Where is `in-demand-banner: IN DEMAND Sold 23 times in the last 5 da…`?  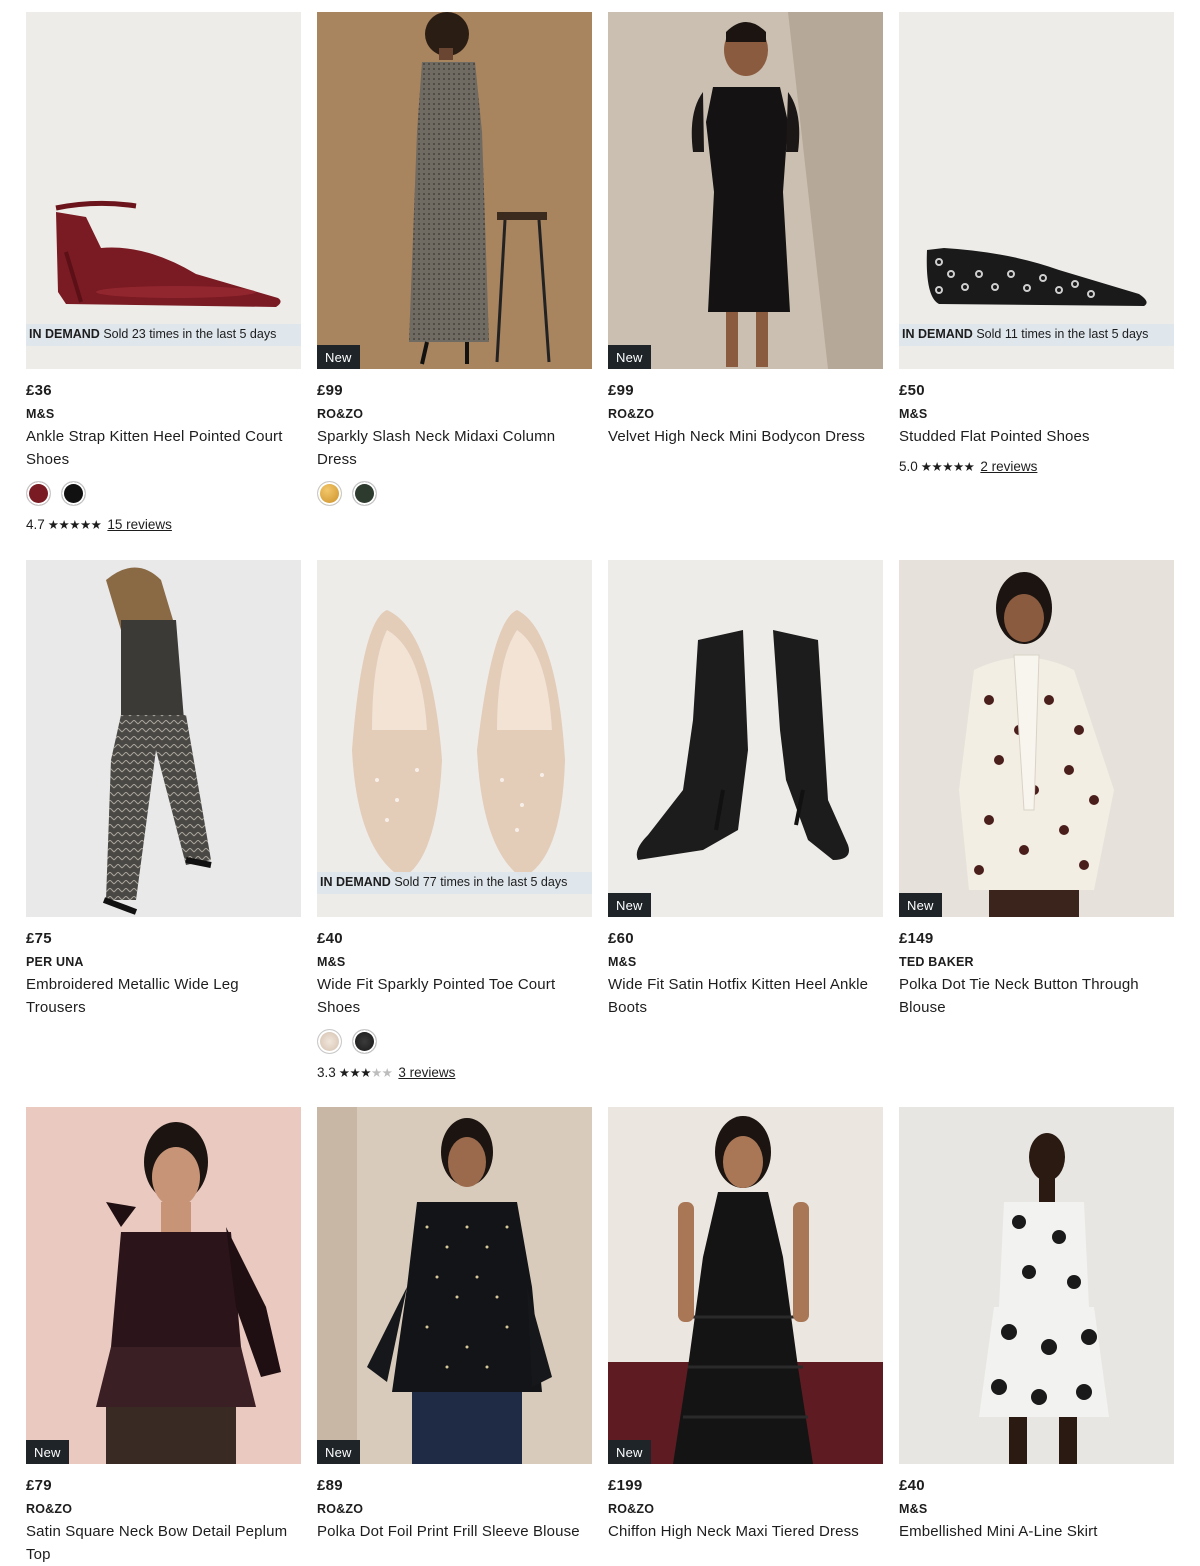 in-demand-banner: IN DEMAND Sold 23 times in the last 5 da… is located at coordinates (163, 335).